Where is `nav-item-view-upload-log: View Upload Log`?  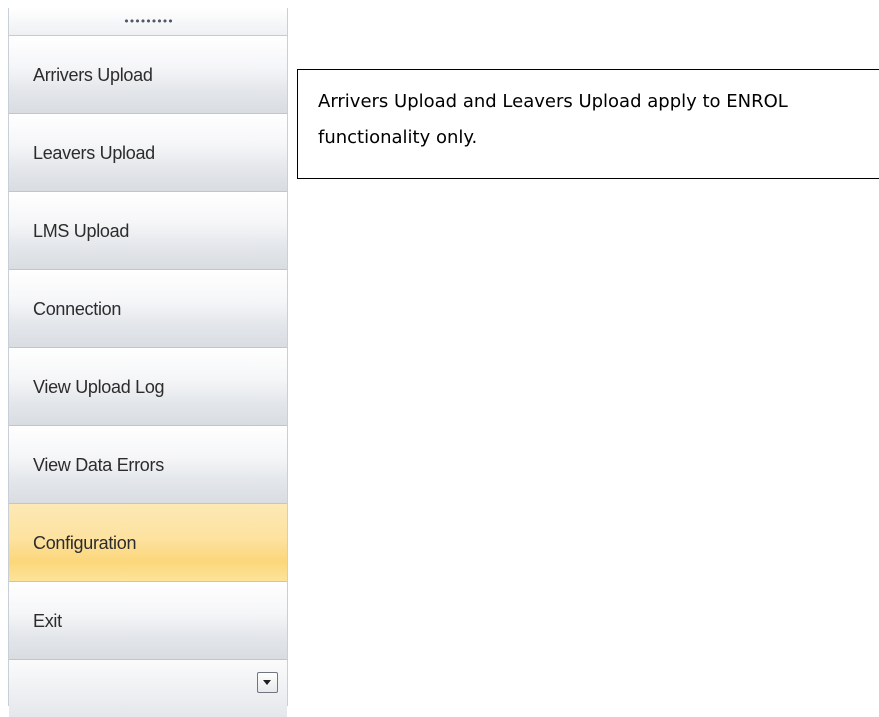
nav-item-view-upload-log: View Upload Log is located at coordinates (148, 387).